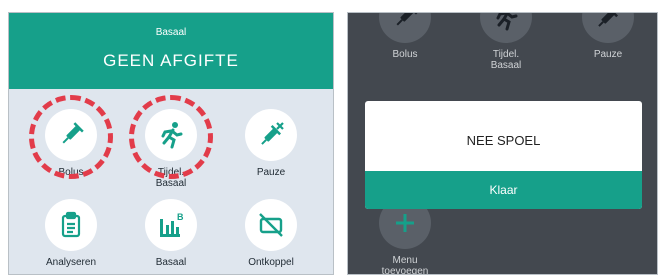 The image size is (665, 275). Describe the element at coordinates (503, 190) in the screenshot. I see `done-button: Klaar` at that location.